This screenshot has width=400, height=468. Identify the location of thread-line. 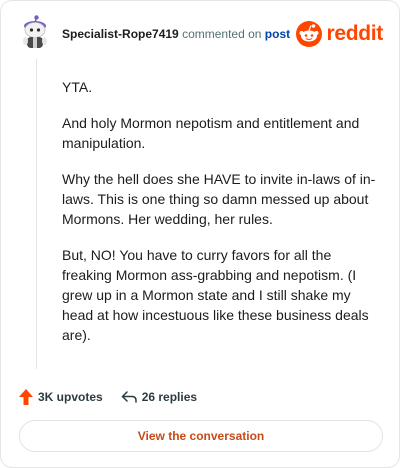
(36, 214).